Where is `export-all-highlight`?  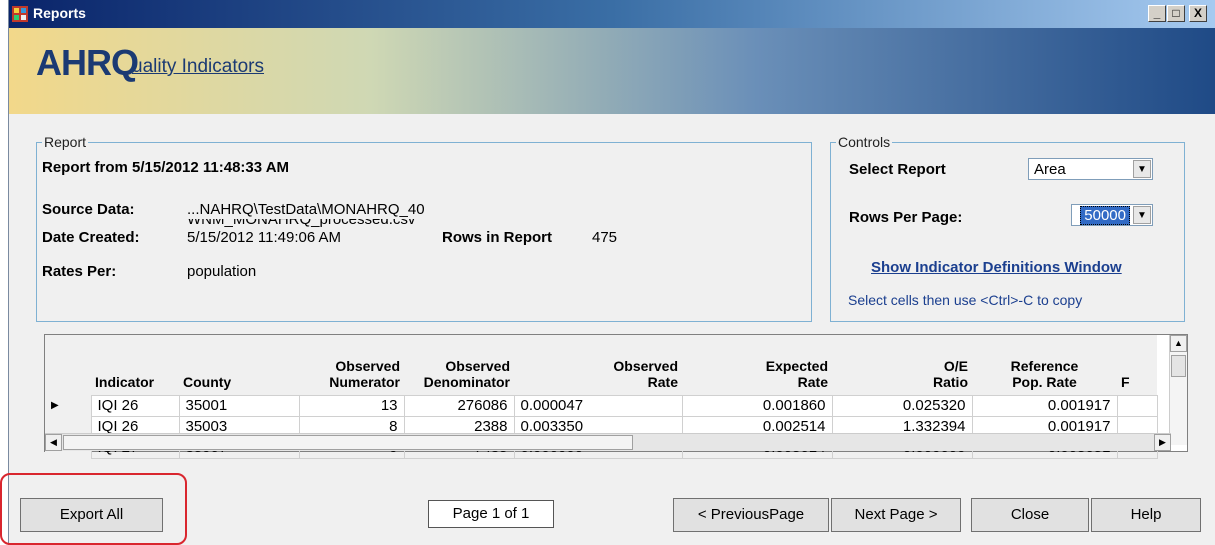 export-all-highlight is located at coordinates (93, 509).